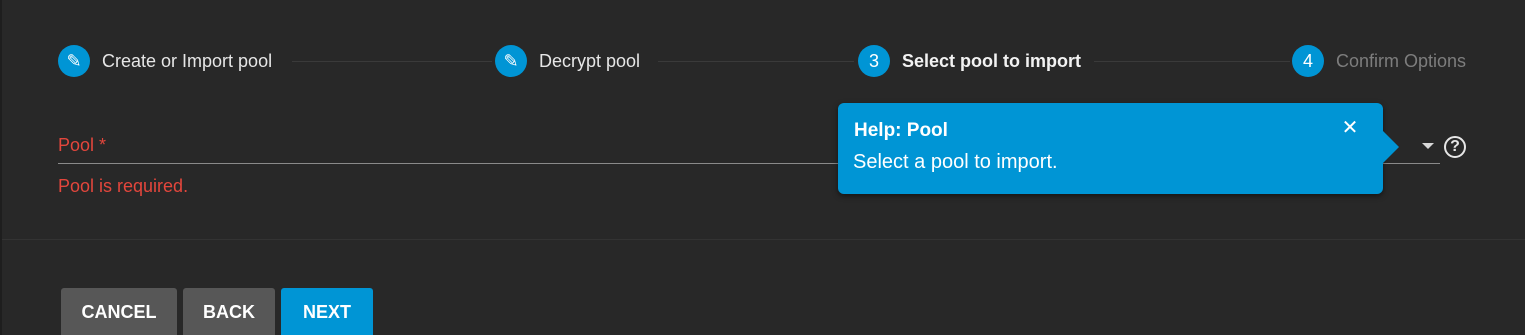 This screenshot has width=1525, height=335. What do you see at coordinates (1455, 147) in the screenshot?
I see `help-icon: ?` at bounding box center [1455, 147].